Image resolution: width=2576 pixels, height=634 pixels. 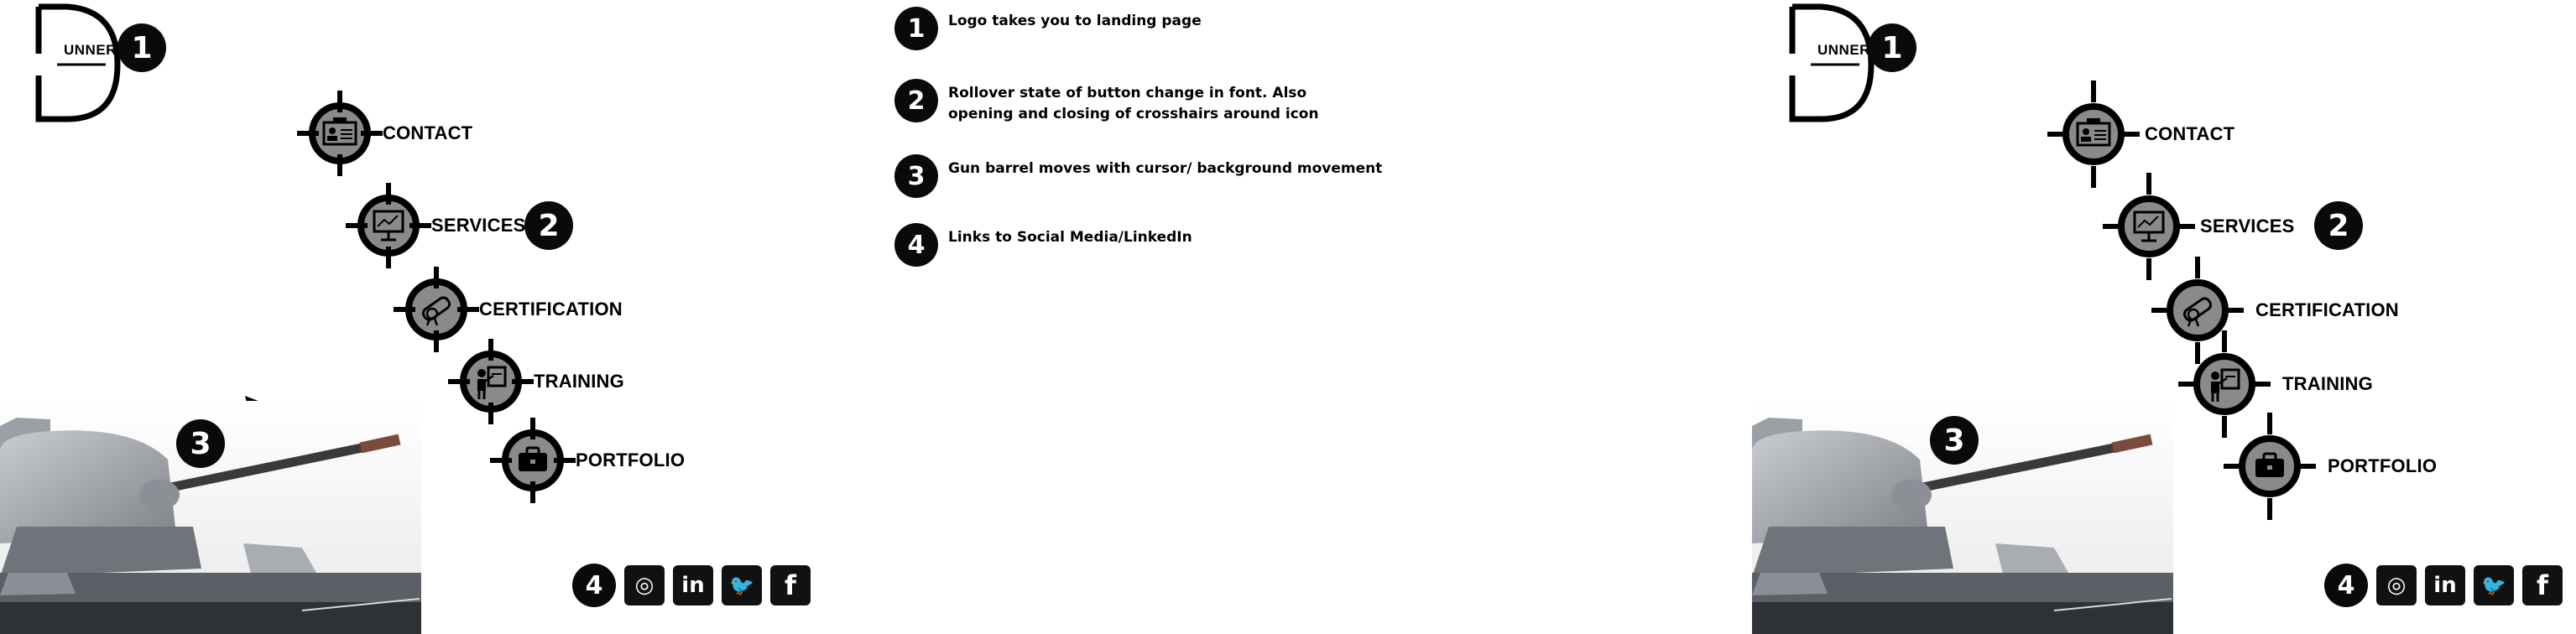 I want to click on note-badge: 1, so click(x=916, y=28).